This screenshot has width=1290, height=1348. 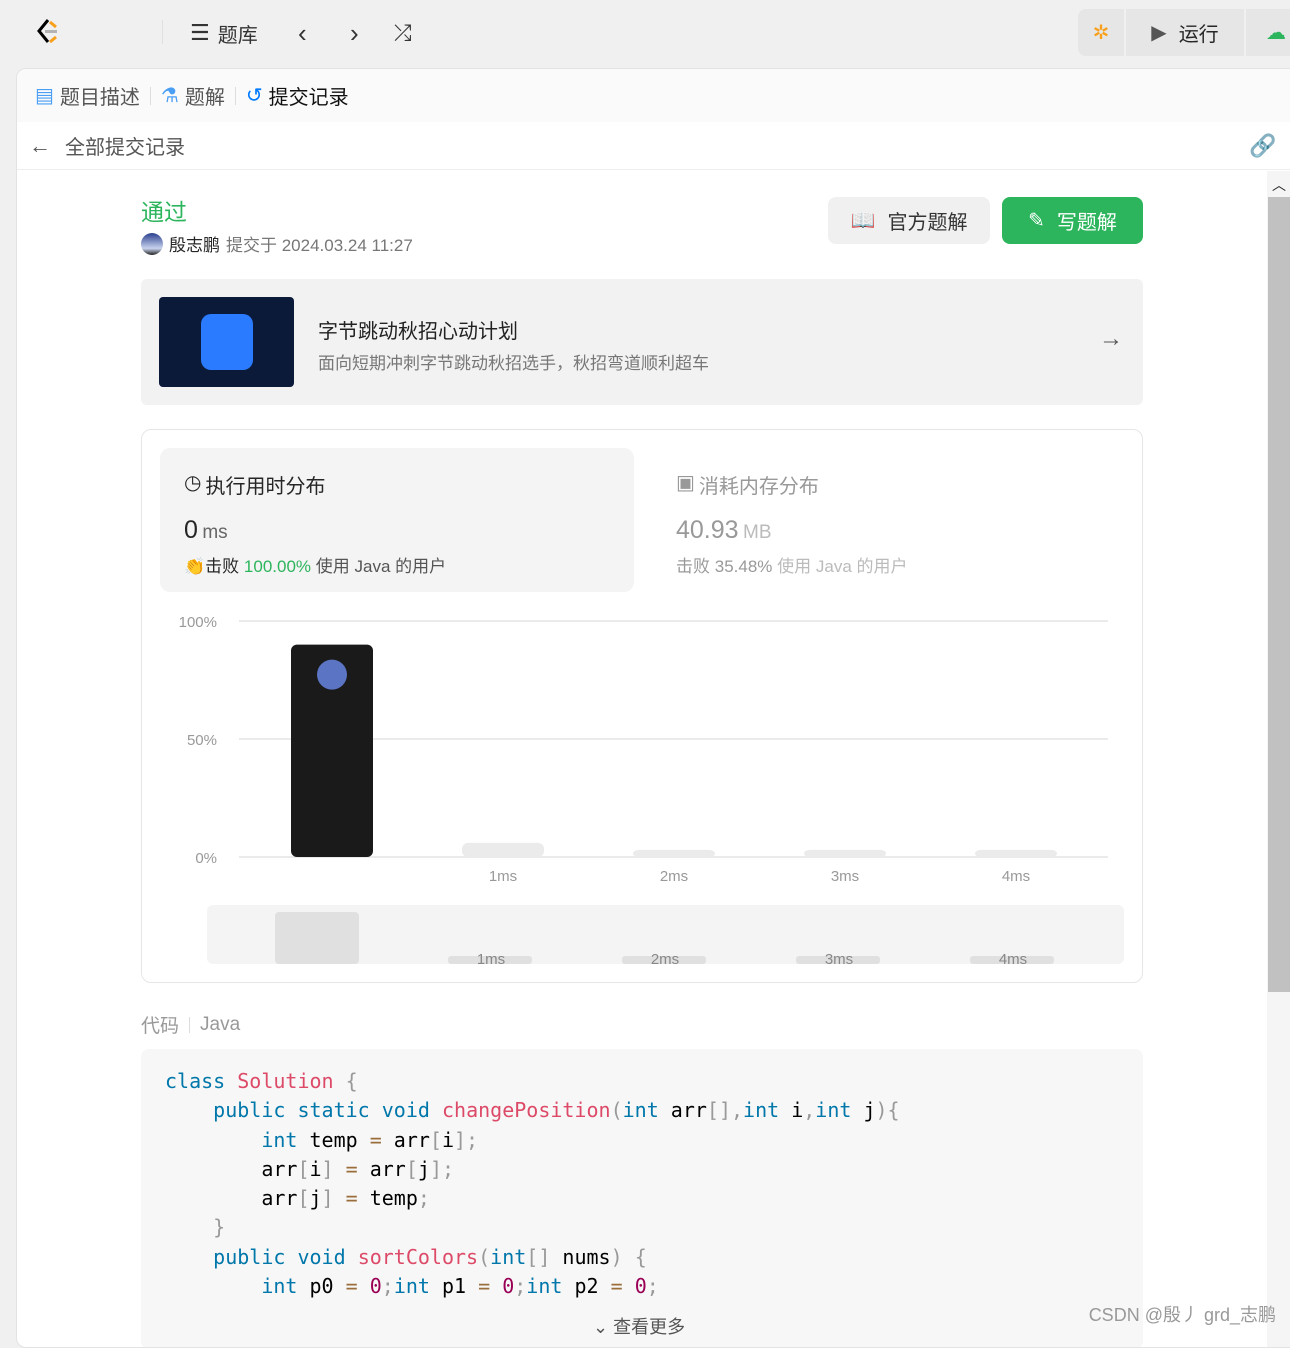 What do you see at coordinates (707, 530) in the screenshot?
I see `memory-value: 40.93` at bounding box center [707, 530].